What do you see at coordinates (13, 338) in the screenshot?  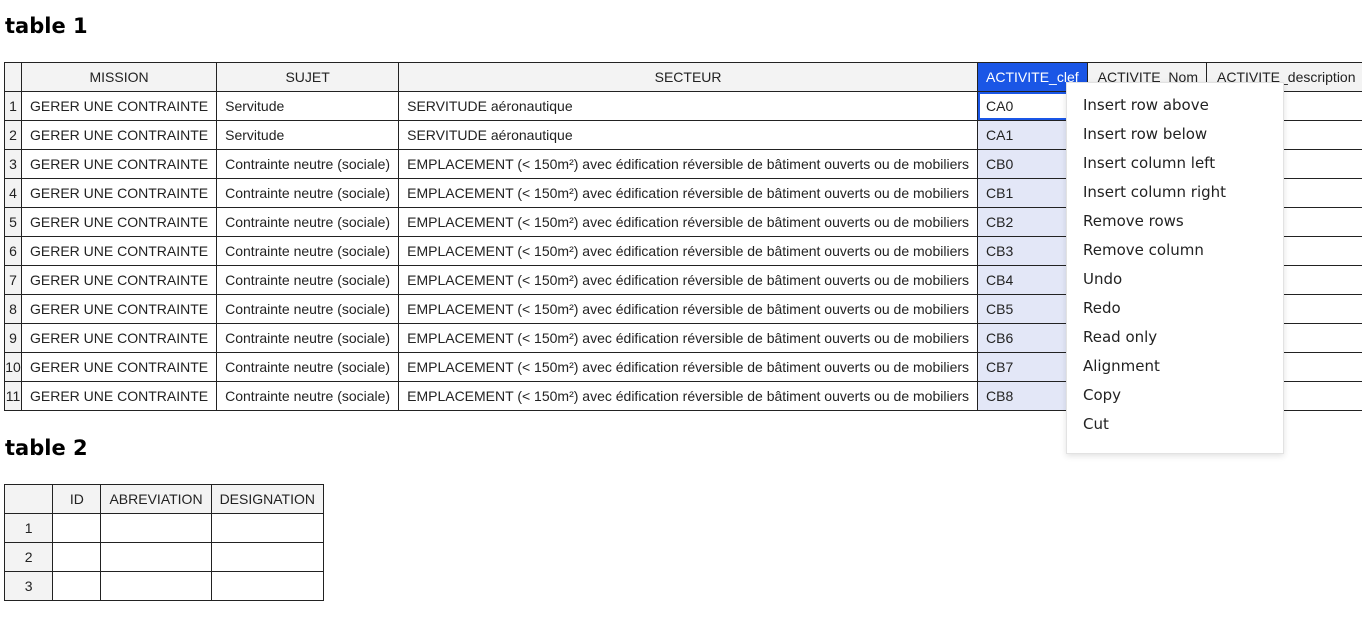 I see `row-header: 9` at bounding box center [13, 338].